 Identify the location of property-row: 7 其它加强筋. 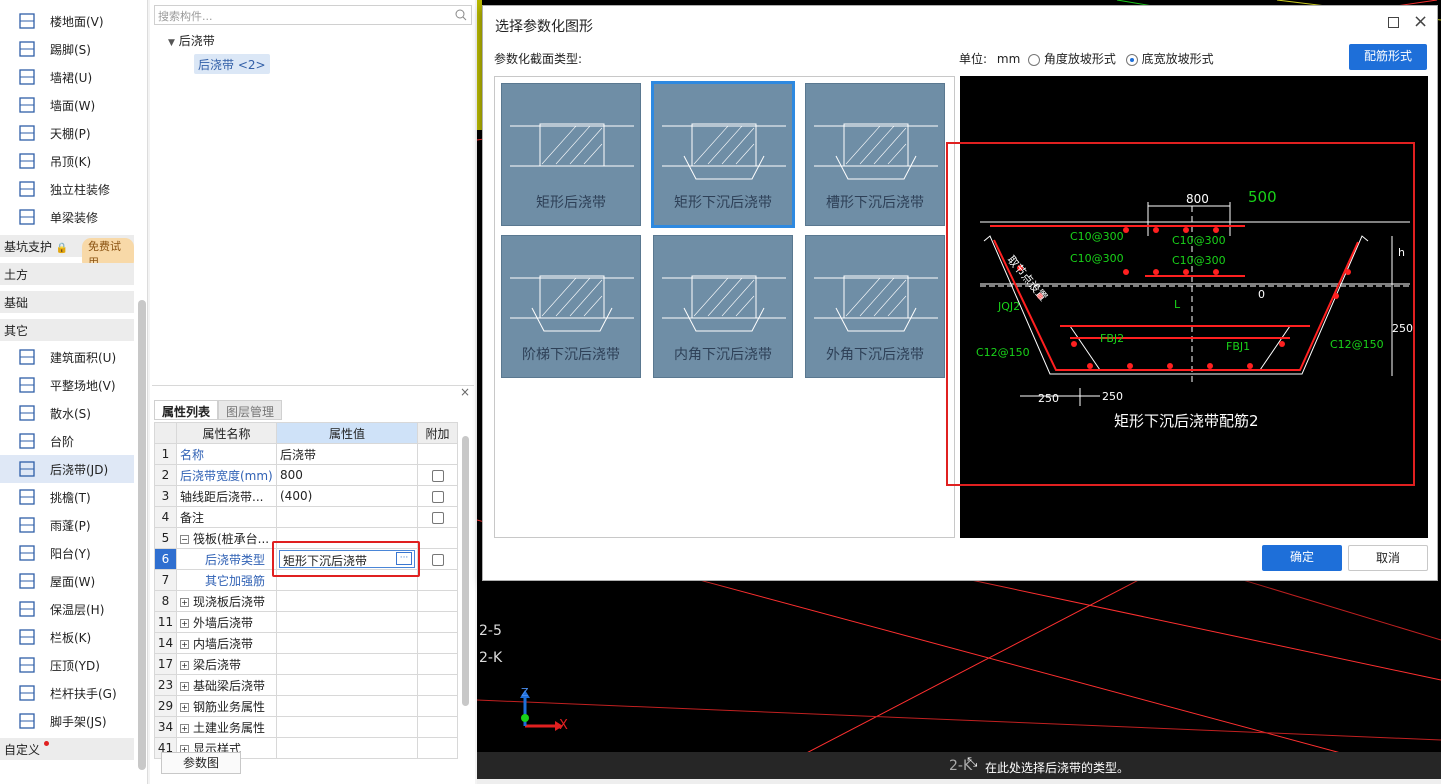
(306, 580).